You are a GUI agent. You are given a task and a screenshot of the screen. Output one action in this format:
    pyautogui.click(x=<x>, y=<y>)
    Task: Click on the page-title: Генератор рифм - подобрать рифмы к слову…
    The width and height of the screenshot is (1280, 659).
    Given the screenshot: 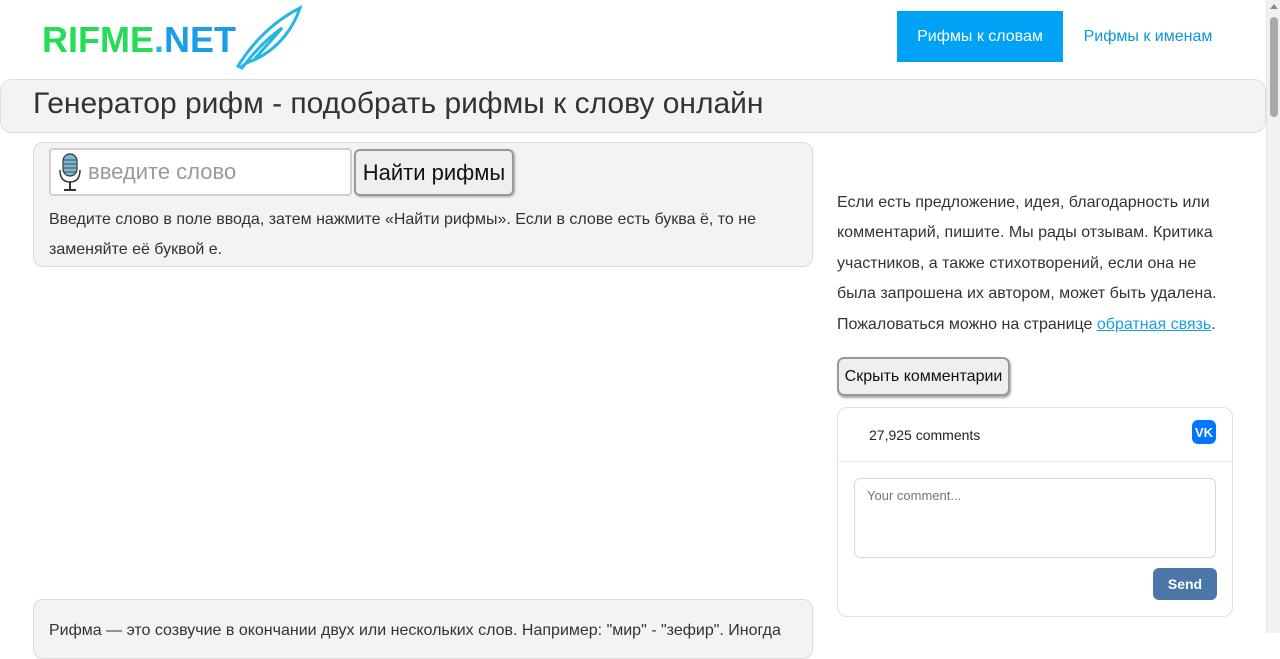 What is the action you would take?
    pyautogui.click(x=398, y=103)
    